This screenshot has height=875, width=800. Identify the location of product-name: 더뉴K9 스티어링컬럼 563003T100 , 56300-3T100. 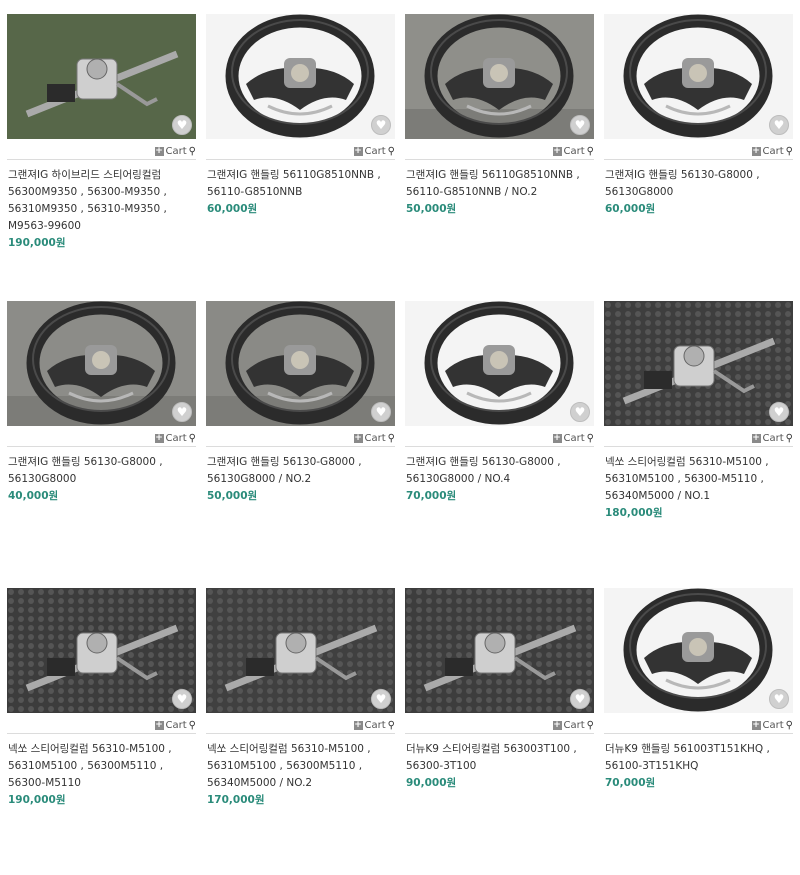
(499, 758).